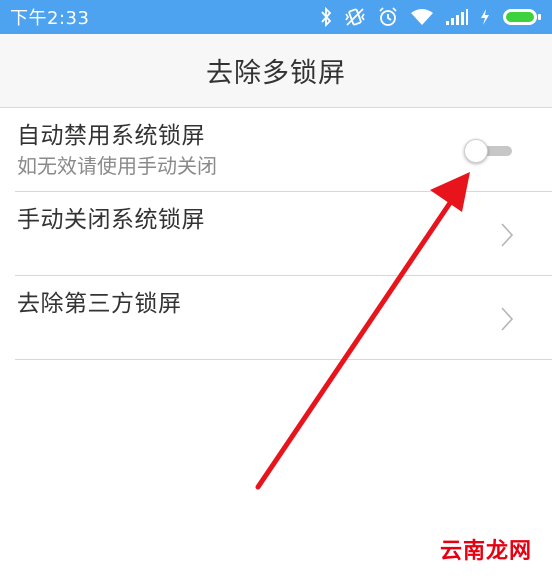 Image resolution: width=552 pixels, height=579 pixels. I want to click on list-item-title: 手动关闭系统锁屏, so click(111, 220).